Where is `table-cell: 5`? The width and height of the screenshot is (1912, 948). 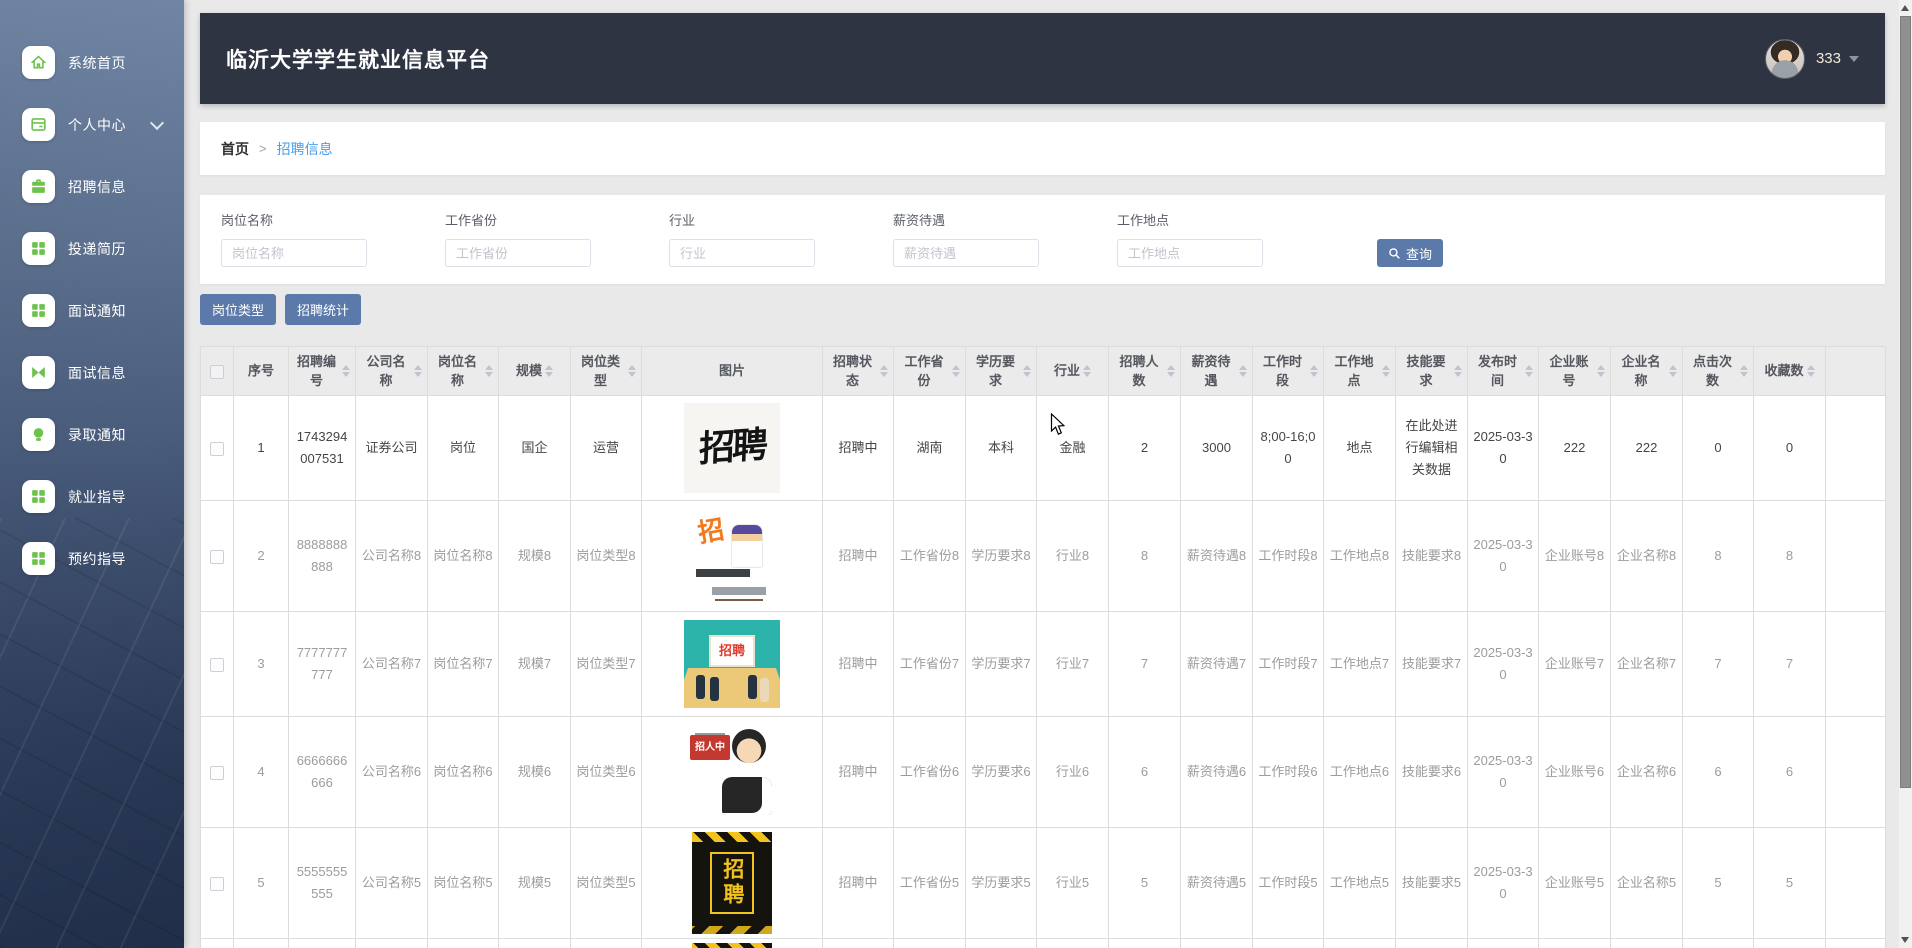 table-cell: 5 is located at coordinates (1144, 883).